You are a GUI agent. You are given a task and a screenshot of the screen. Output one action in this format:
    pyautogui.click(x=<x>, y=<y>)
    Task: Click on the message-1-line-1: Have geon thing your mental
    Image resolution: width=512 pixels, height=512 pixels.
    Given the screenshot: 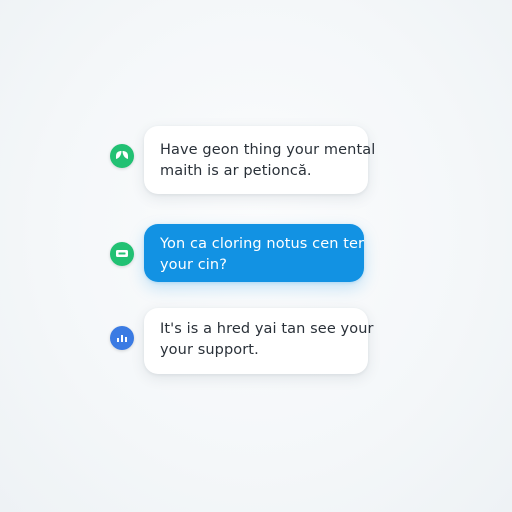 What is the action you would take?
    pyautogui.click(x=268, y=150)
    